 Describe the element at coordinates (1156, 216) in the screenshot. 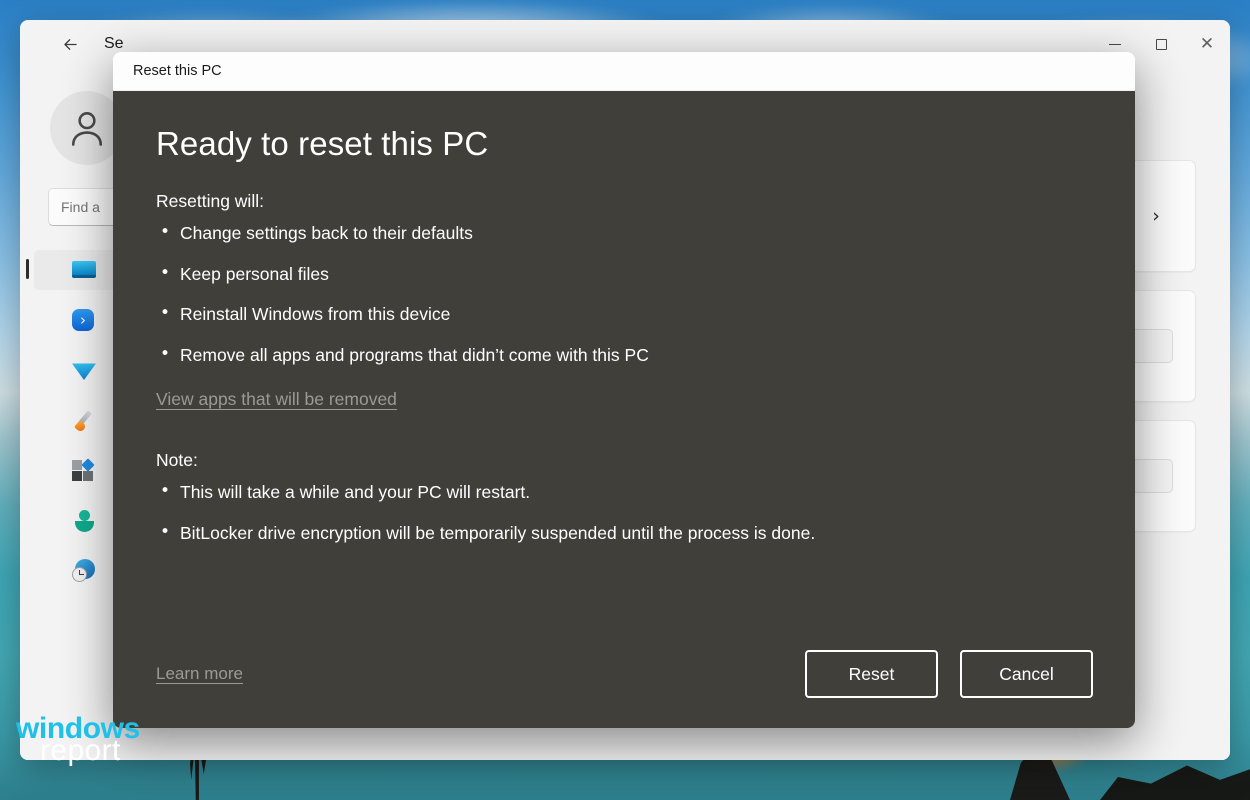

I see `chevron-right-icon: ›` at that location.